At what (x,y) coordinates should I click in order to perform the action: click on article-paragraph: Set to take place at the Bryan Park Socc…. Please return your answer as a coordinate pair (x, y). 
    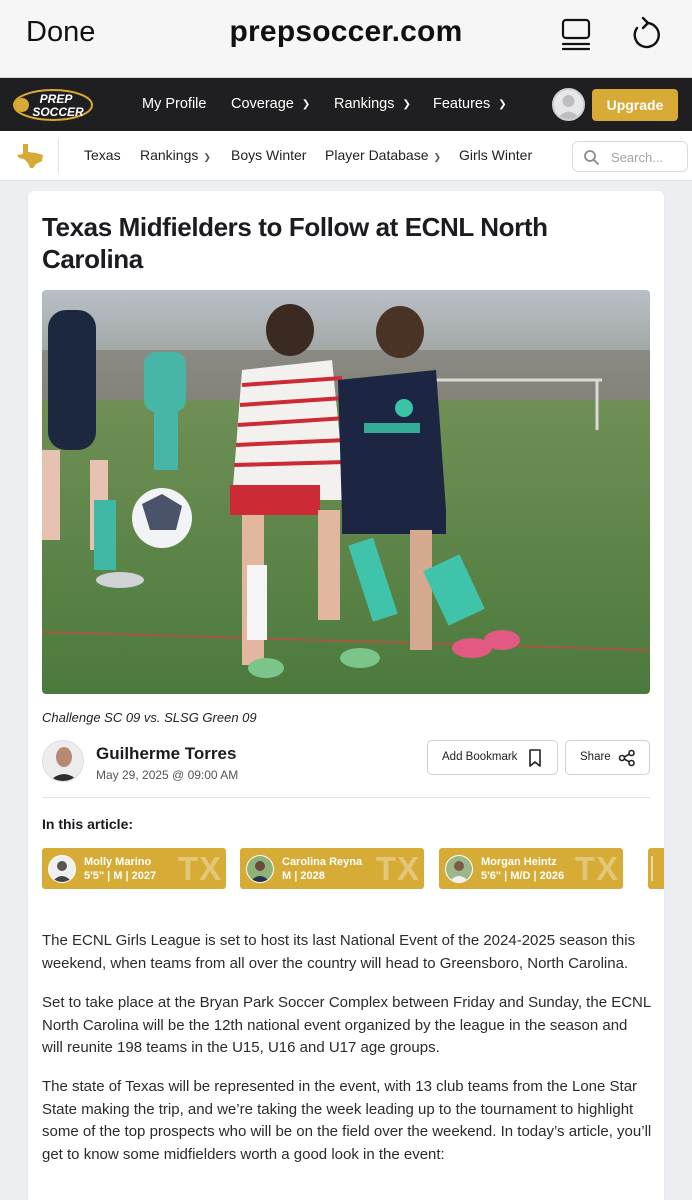
    Looking at the image, I should click on (346, 1025).